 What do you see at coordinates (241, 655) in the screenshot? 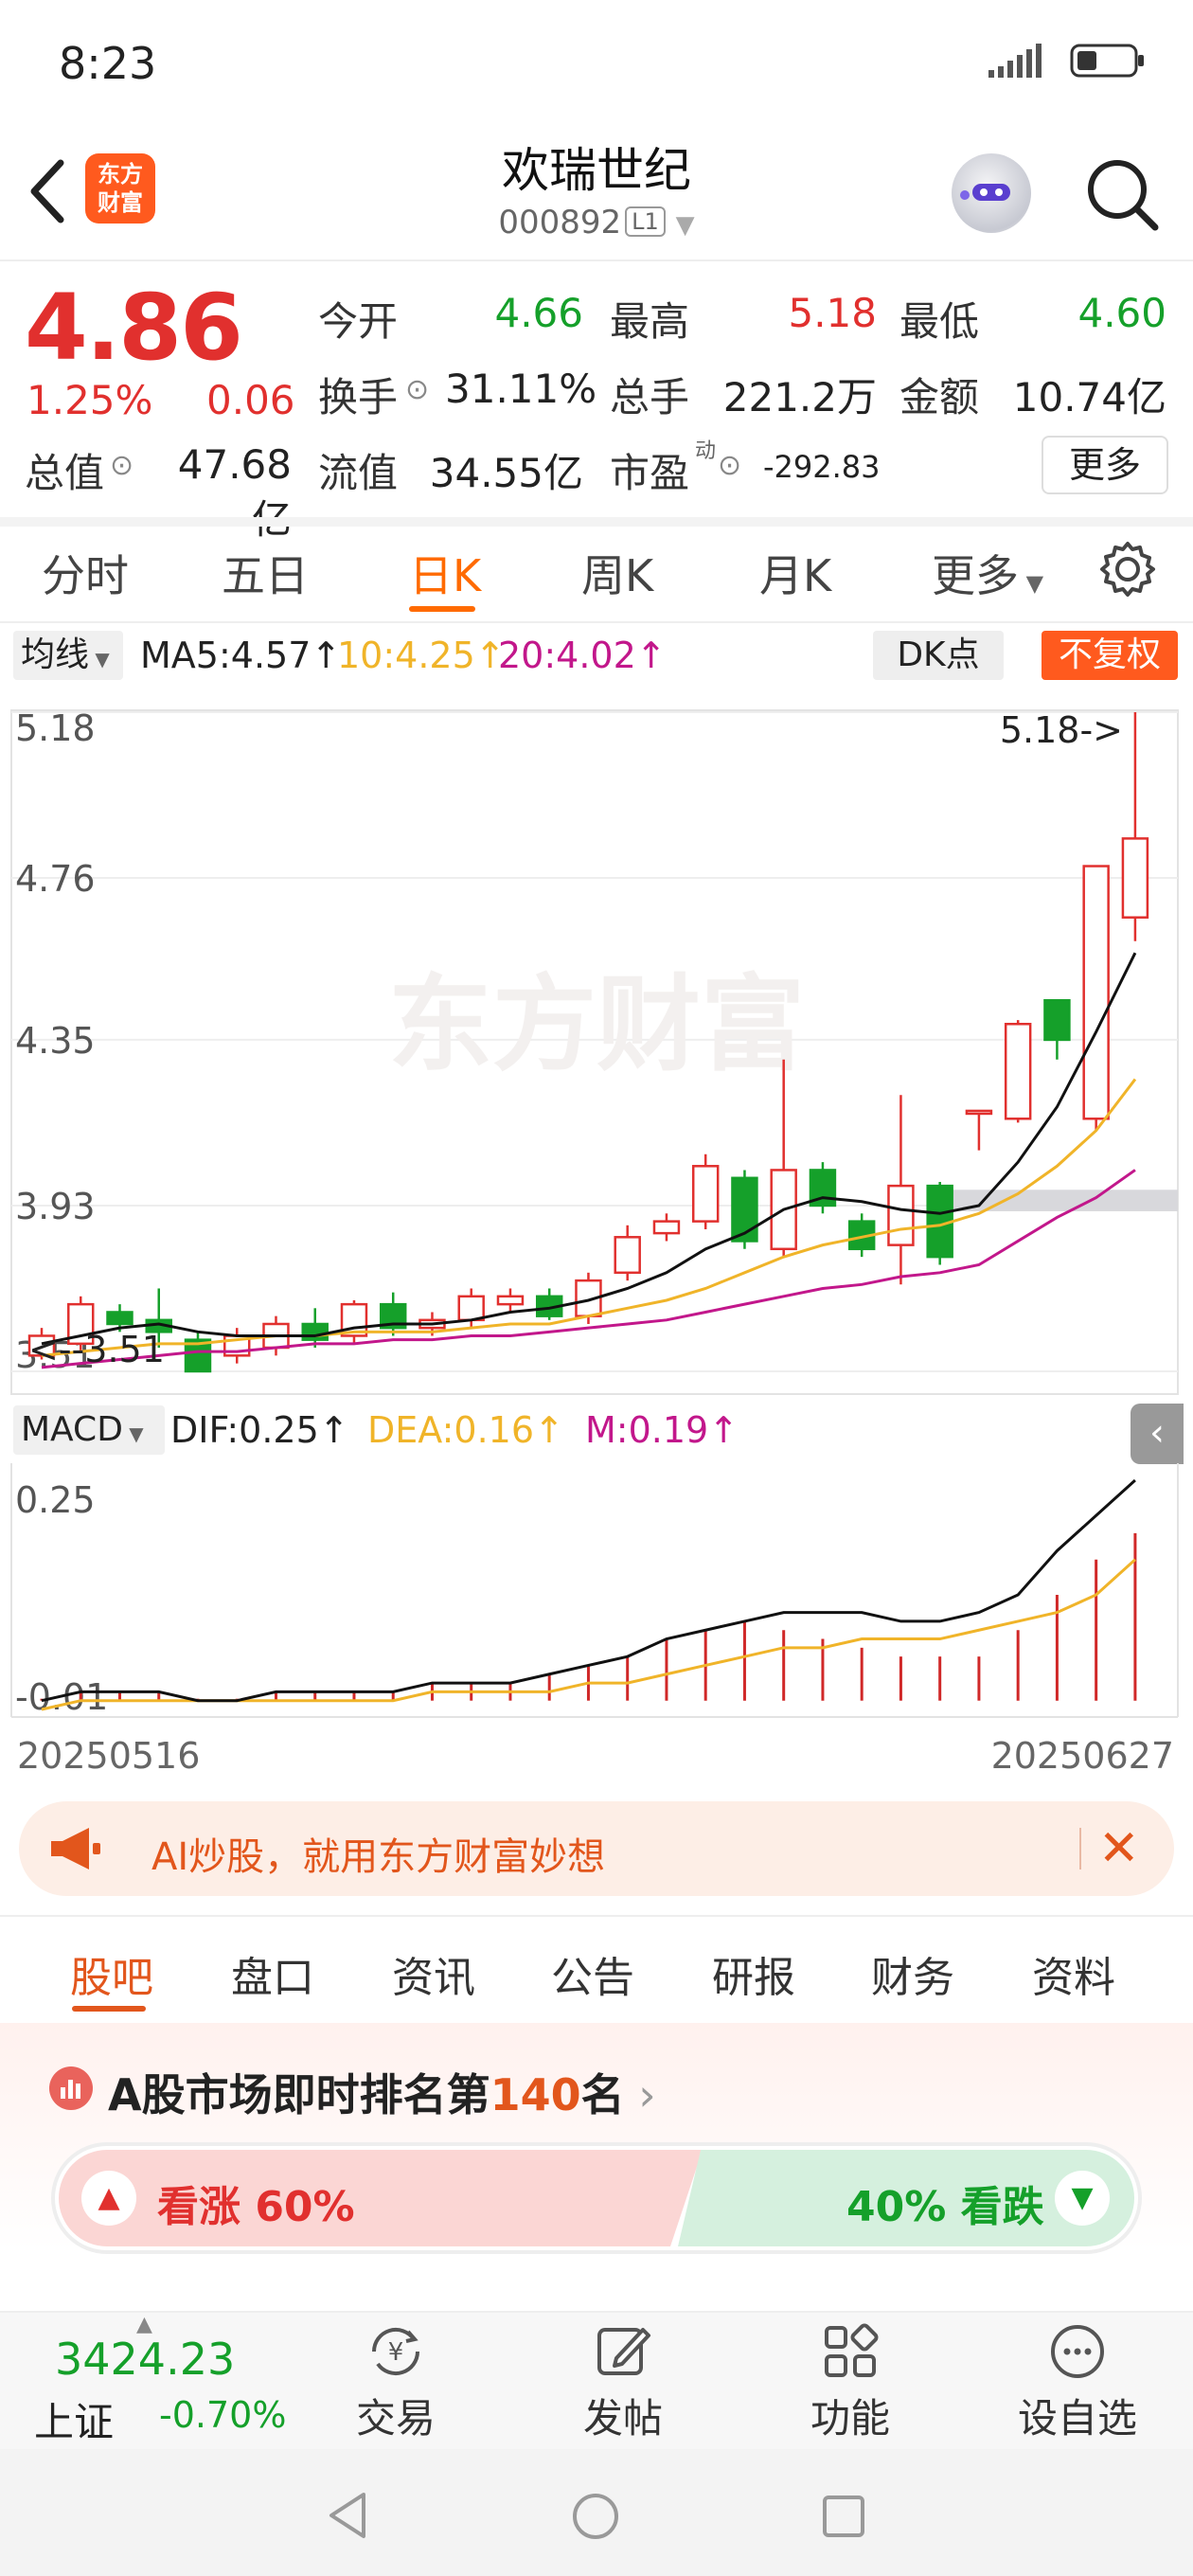
I see `ma5-value: MA5:4.57↑` at bounding box center [241, 655].